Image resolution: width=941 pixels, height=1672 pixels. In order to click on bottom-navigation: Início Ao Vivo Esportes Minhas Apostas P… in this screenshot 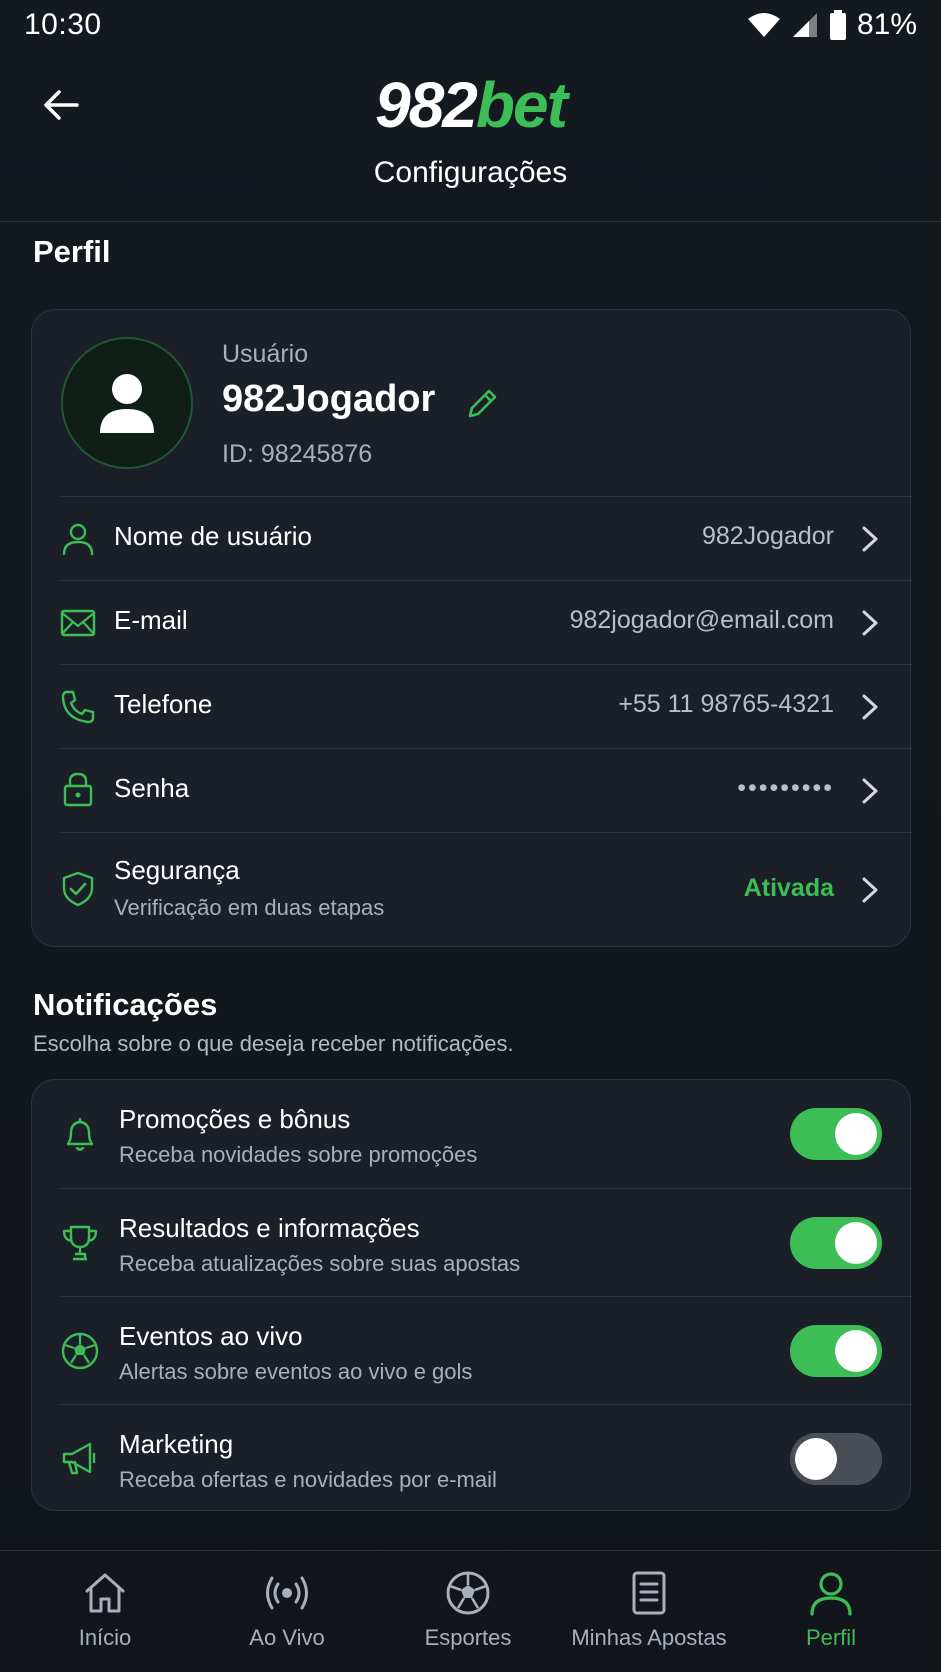, I will do `click(470, 1611)`.